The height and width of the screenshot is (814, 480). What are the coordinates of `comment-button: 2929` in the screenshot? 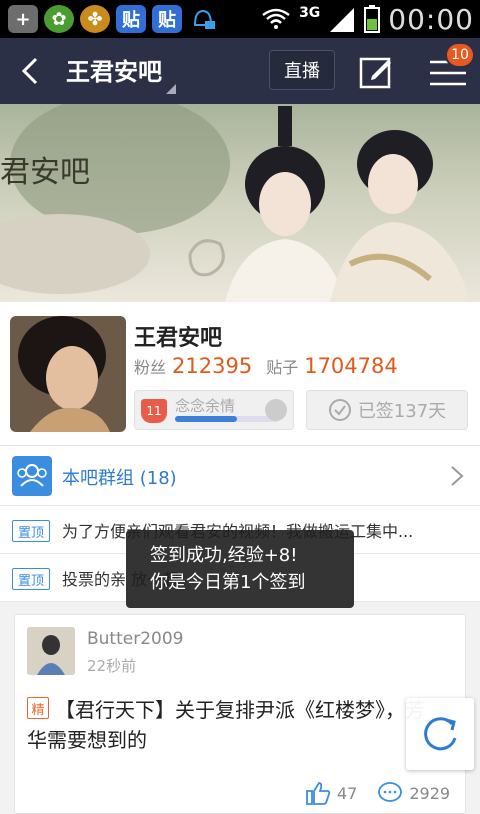 It's located at (413, 793).